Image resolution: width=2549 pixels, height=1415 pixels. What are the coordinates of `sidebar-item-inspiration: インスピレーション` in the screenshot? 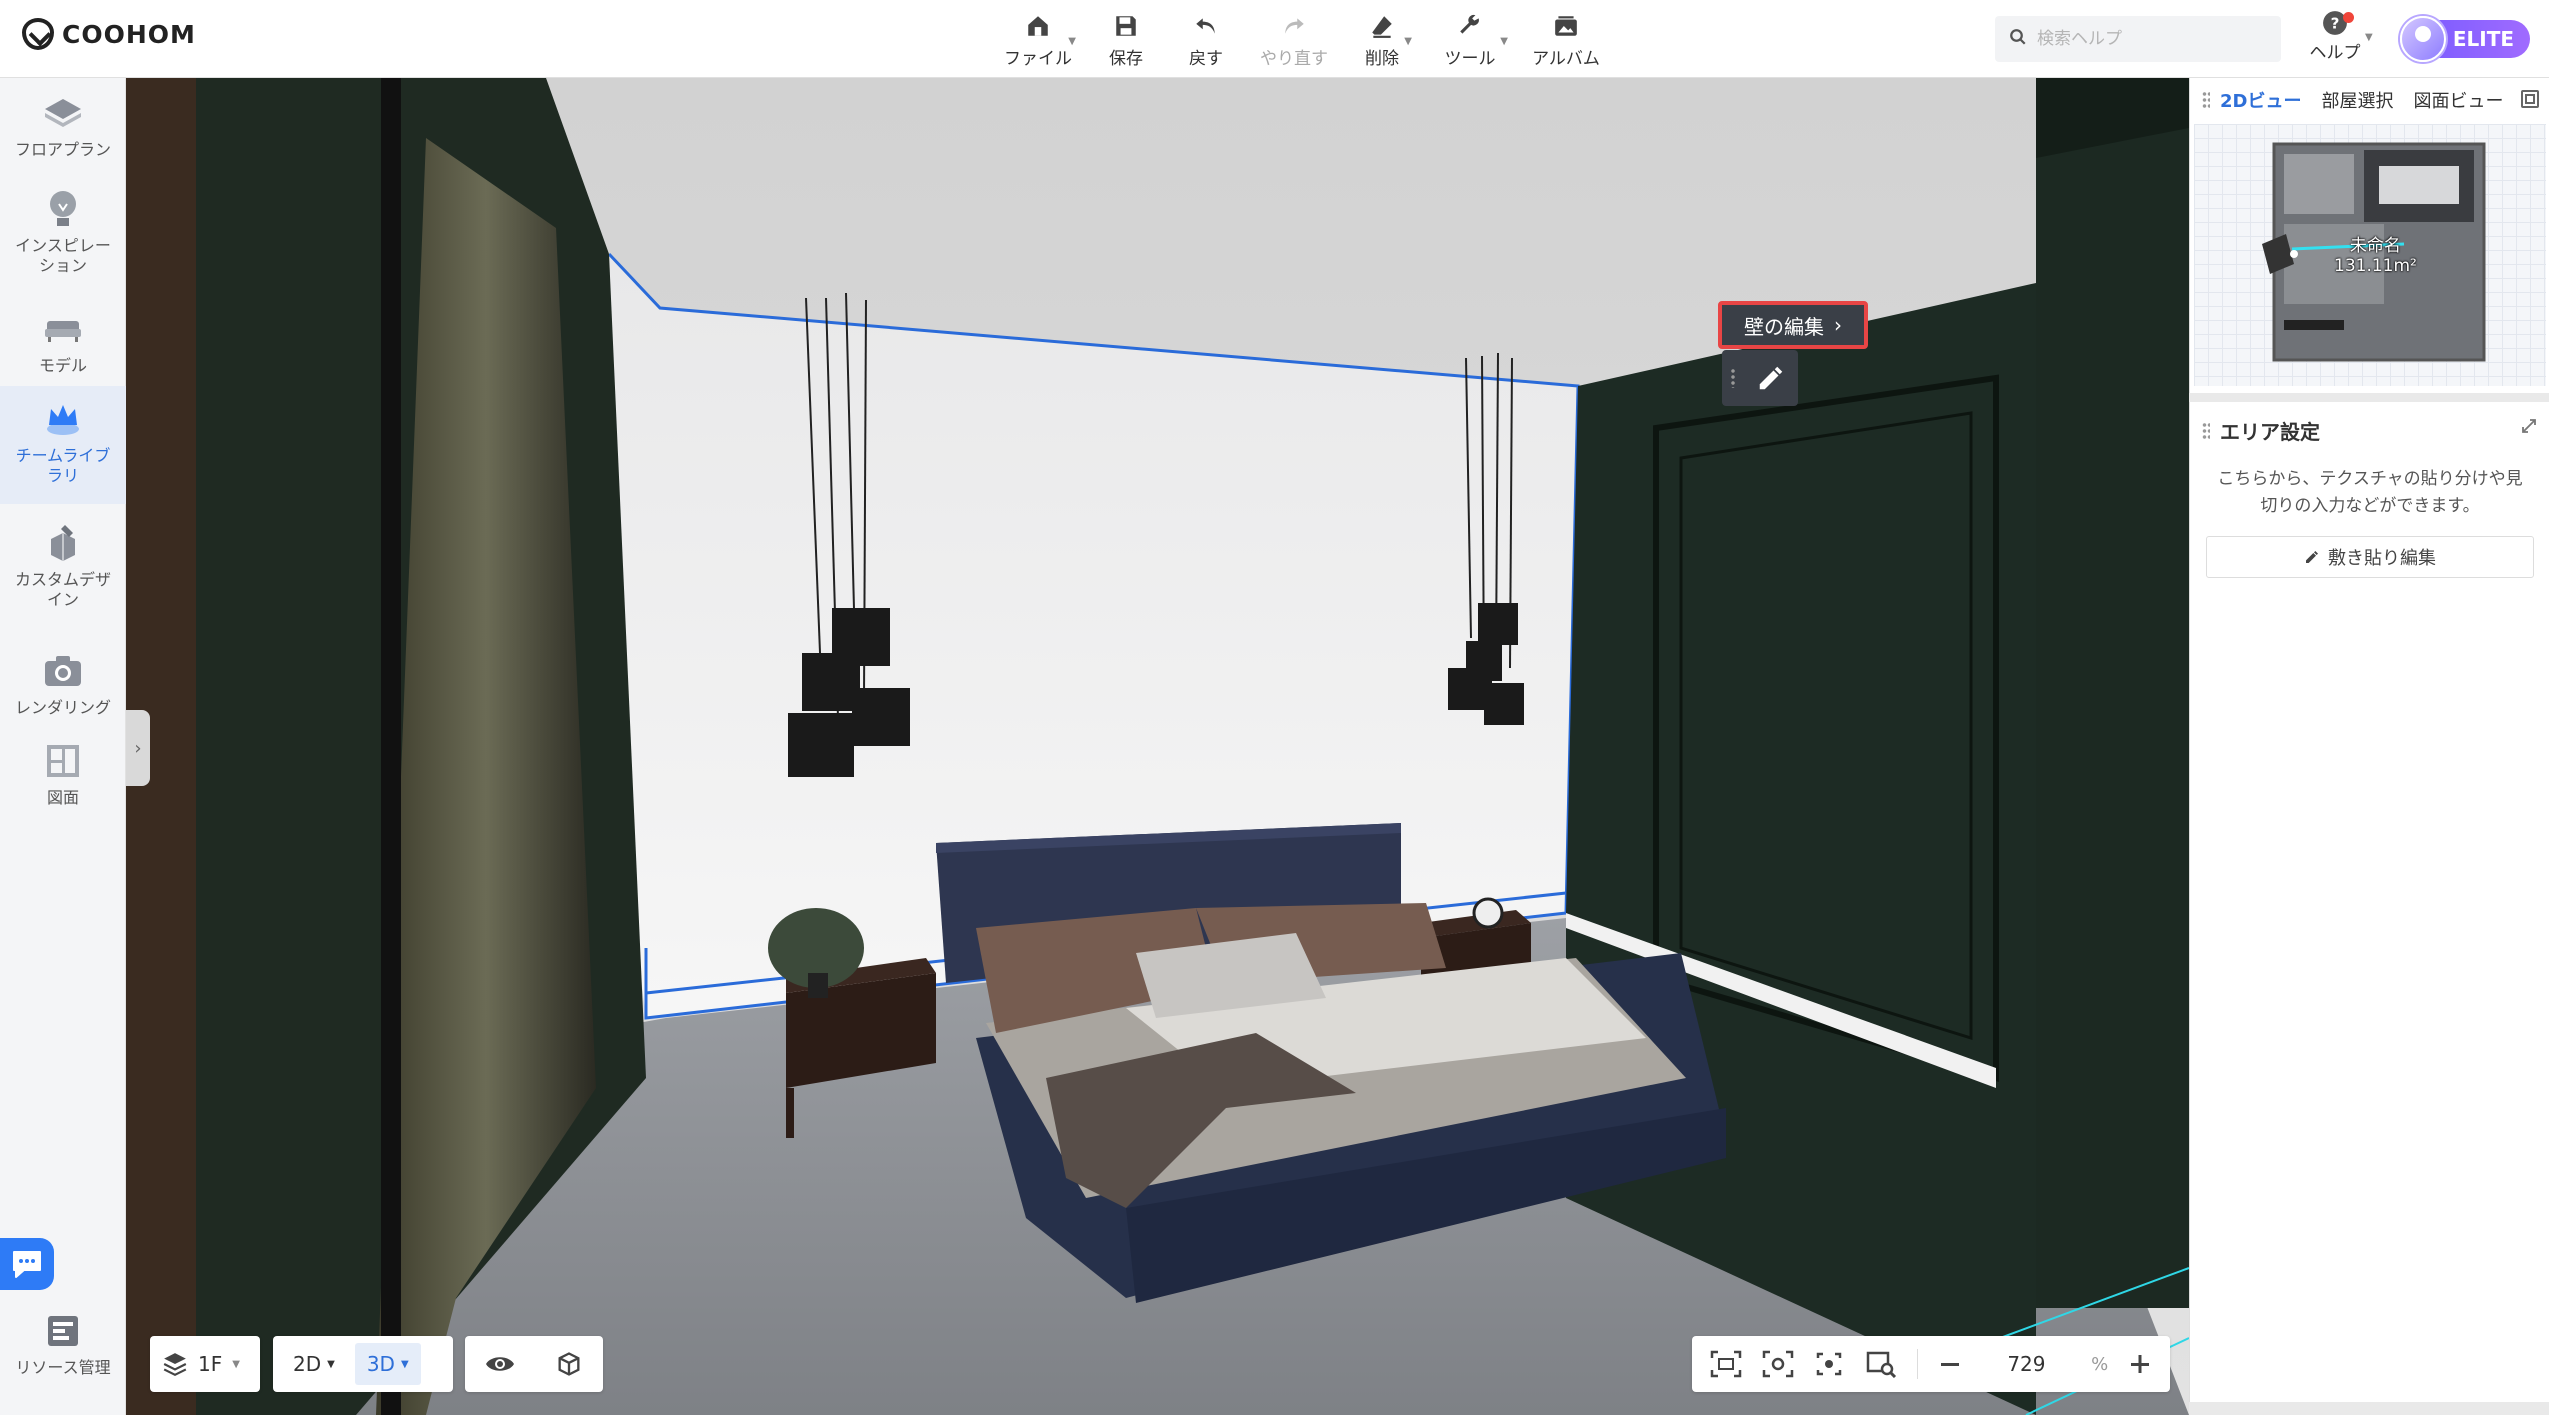 It's located at (63, 244).